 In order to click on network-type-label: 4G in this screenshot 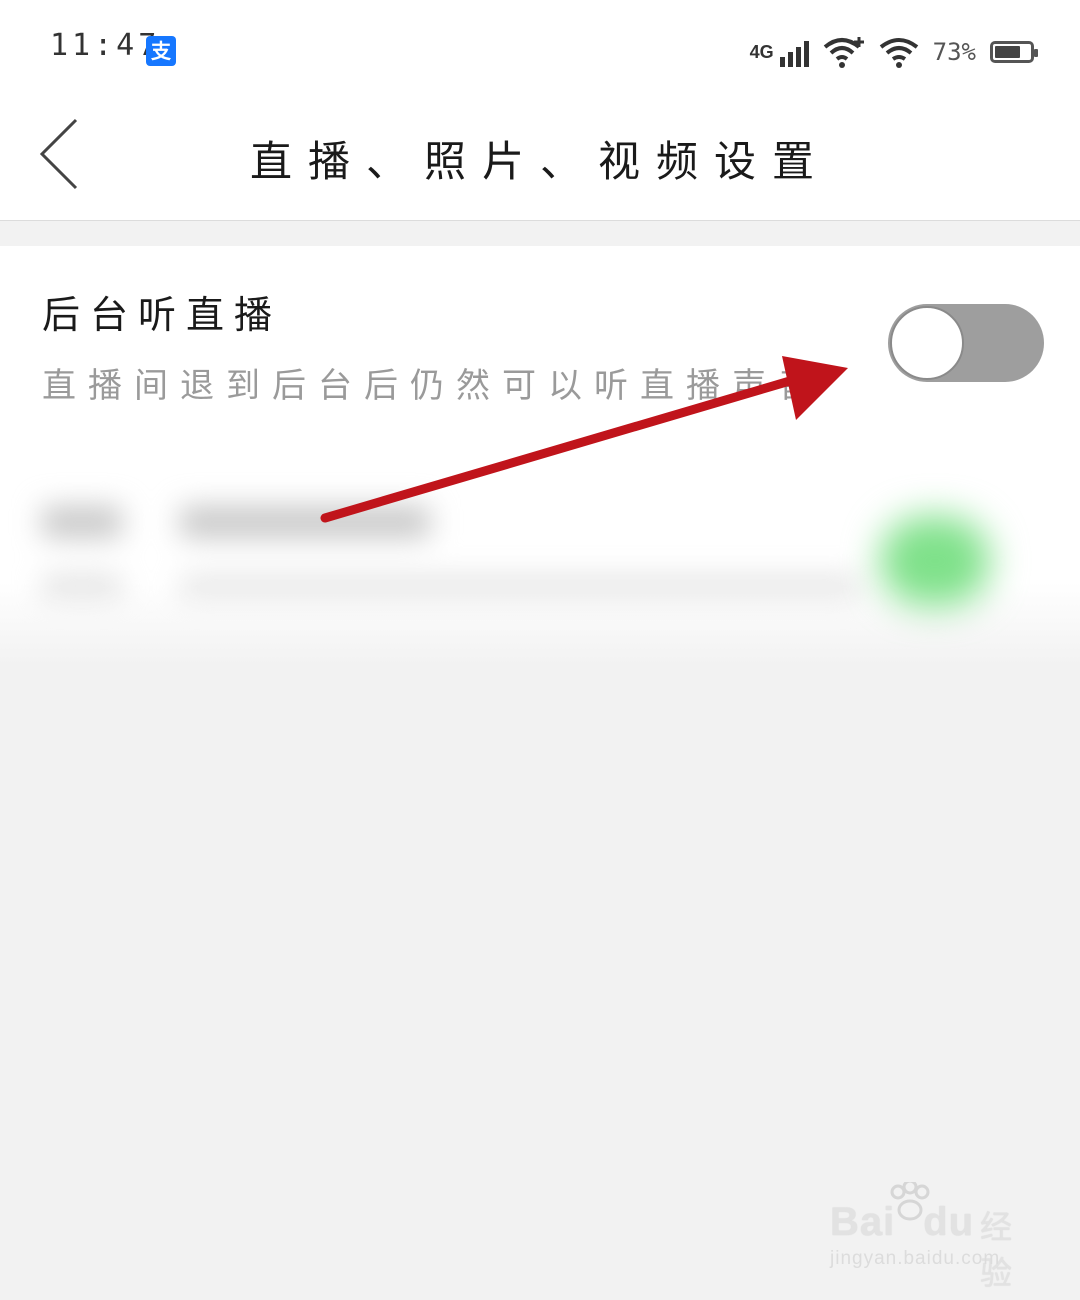, I will do `click(761, 51)`.